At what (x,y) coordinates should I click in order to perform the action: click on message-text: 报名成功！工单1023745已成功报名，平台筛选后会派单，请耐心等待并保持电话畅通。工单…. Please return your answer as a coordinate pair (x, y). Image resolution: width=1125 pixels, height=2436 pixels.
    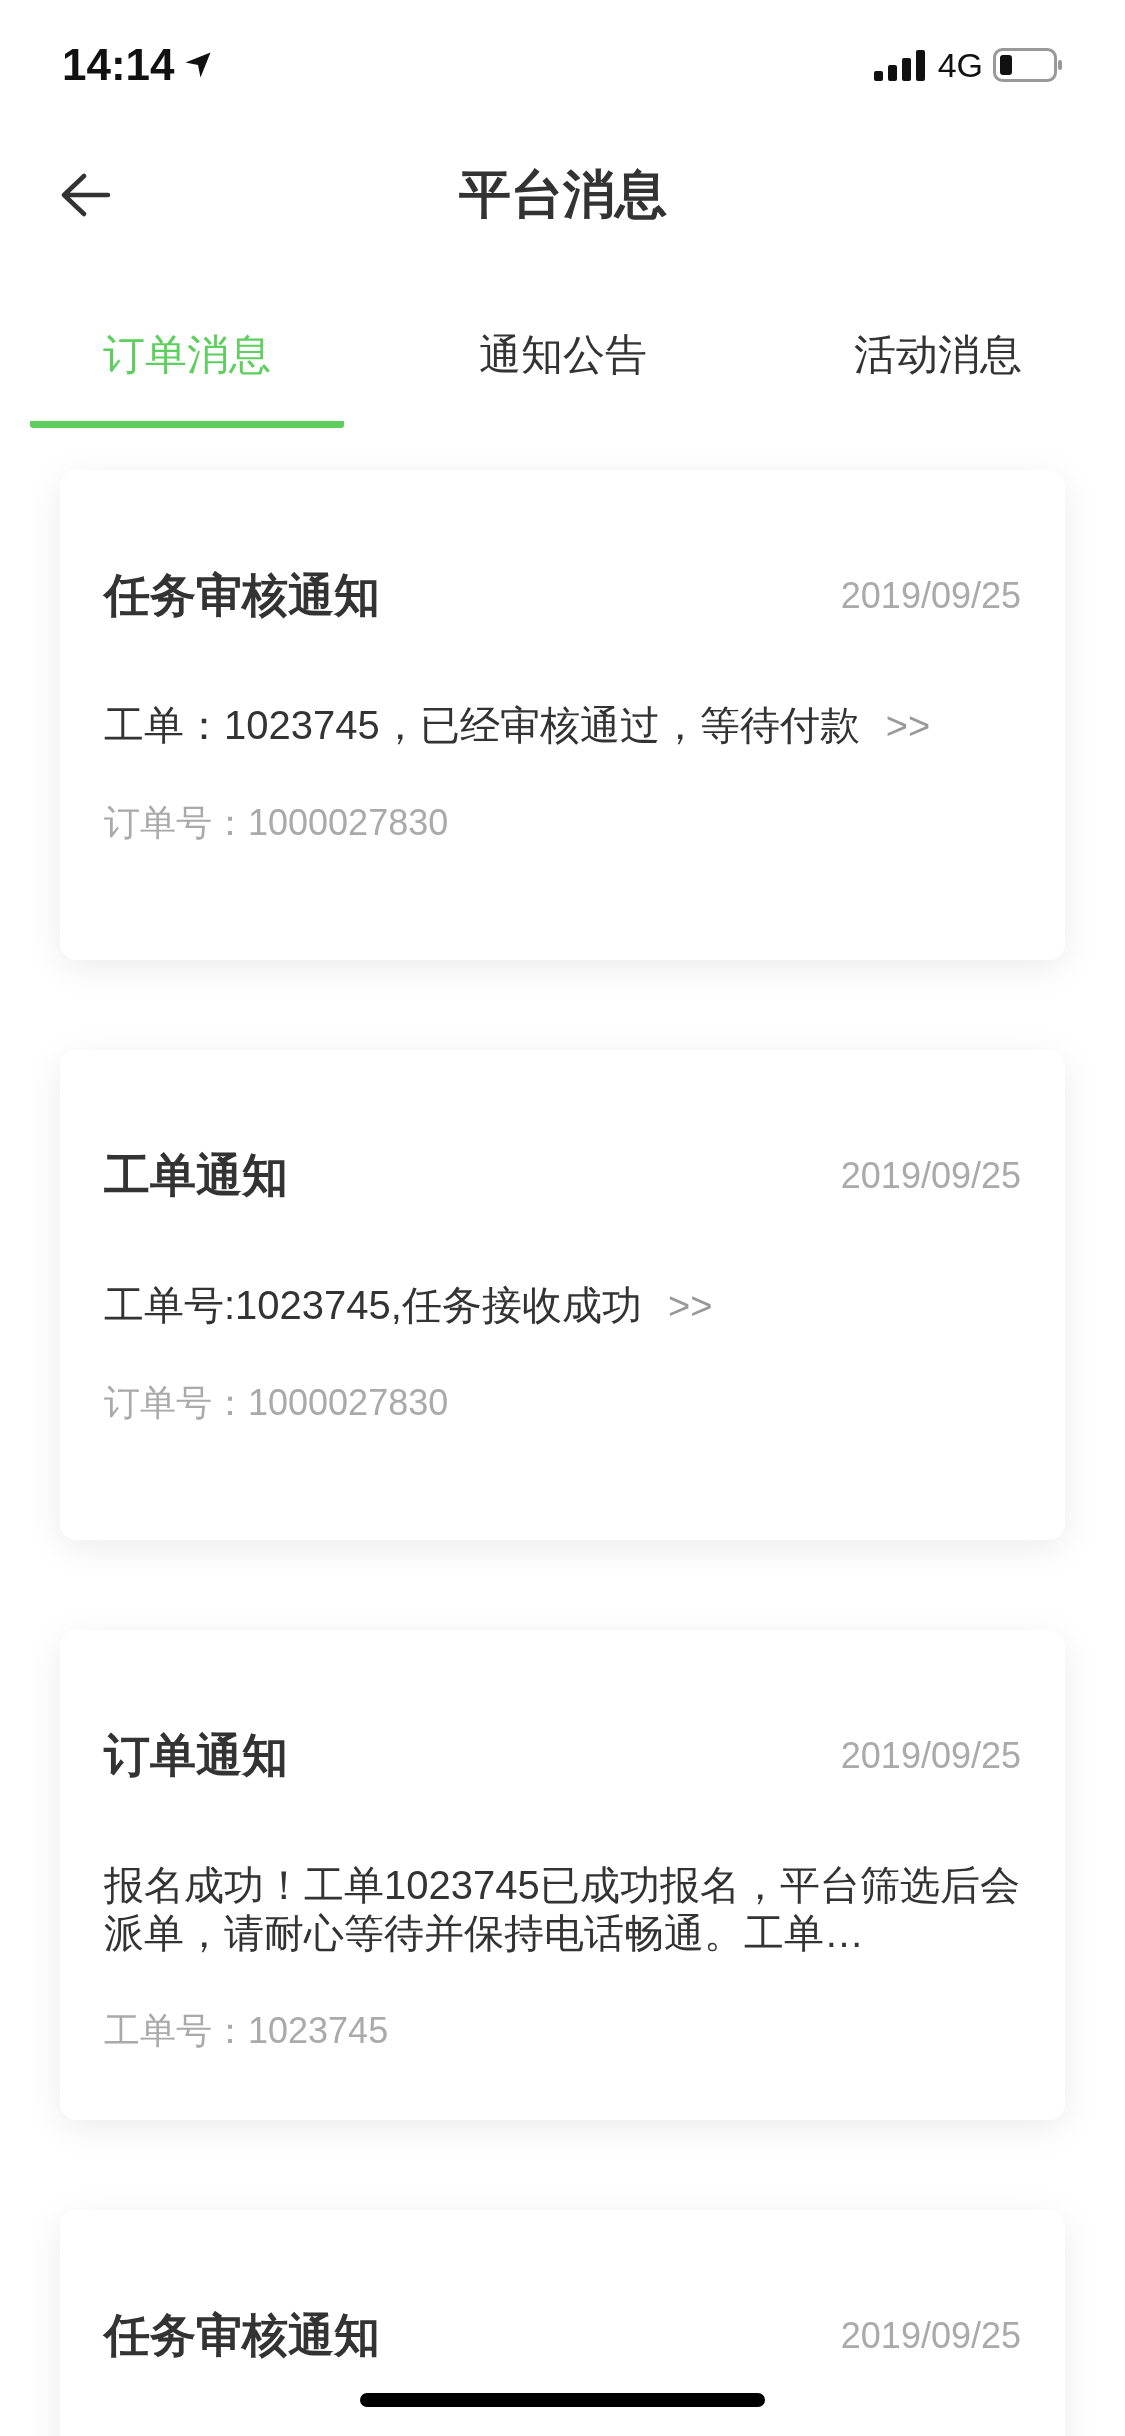
    Looking at the image, I should click on (562, 1909).